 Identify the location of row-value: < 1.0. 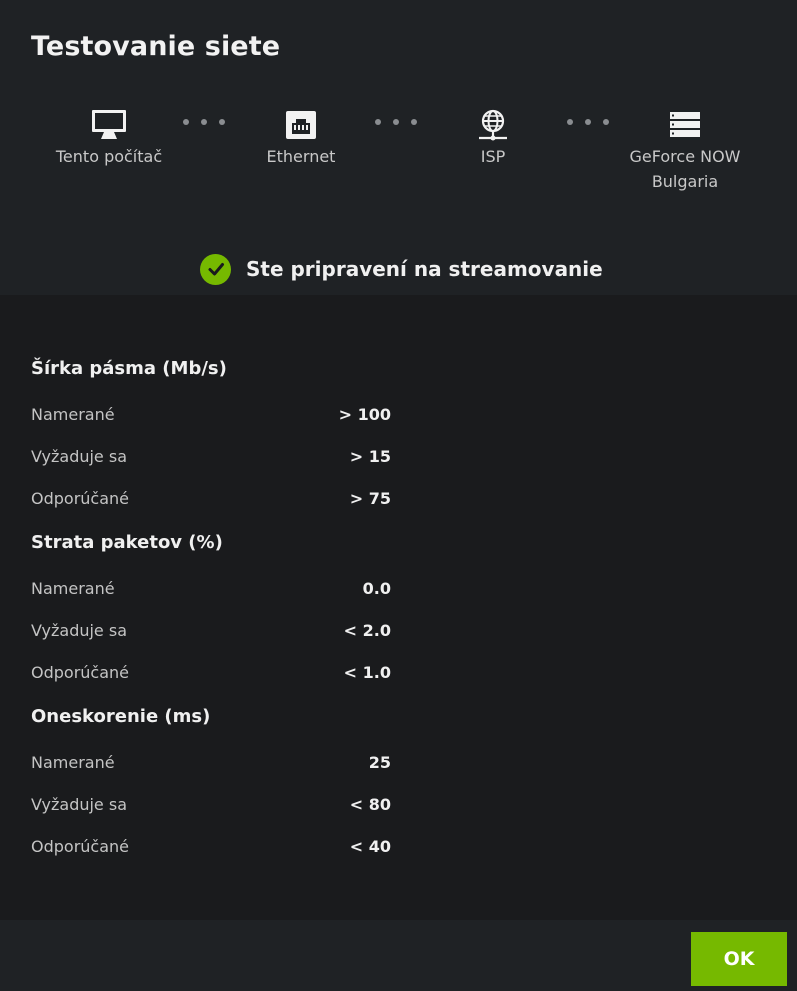
(367, 672).